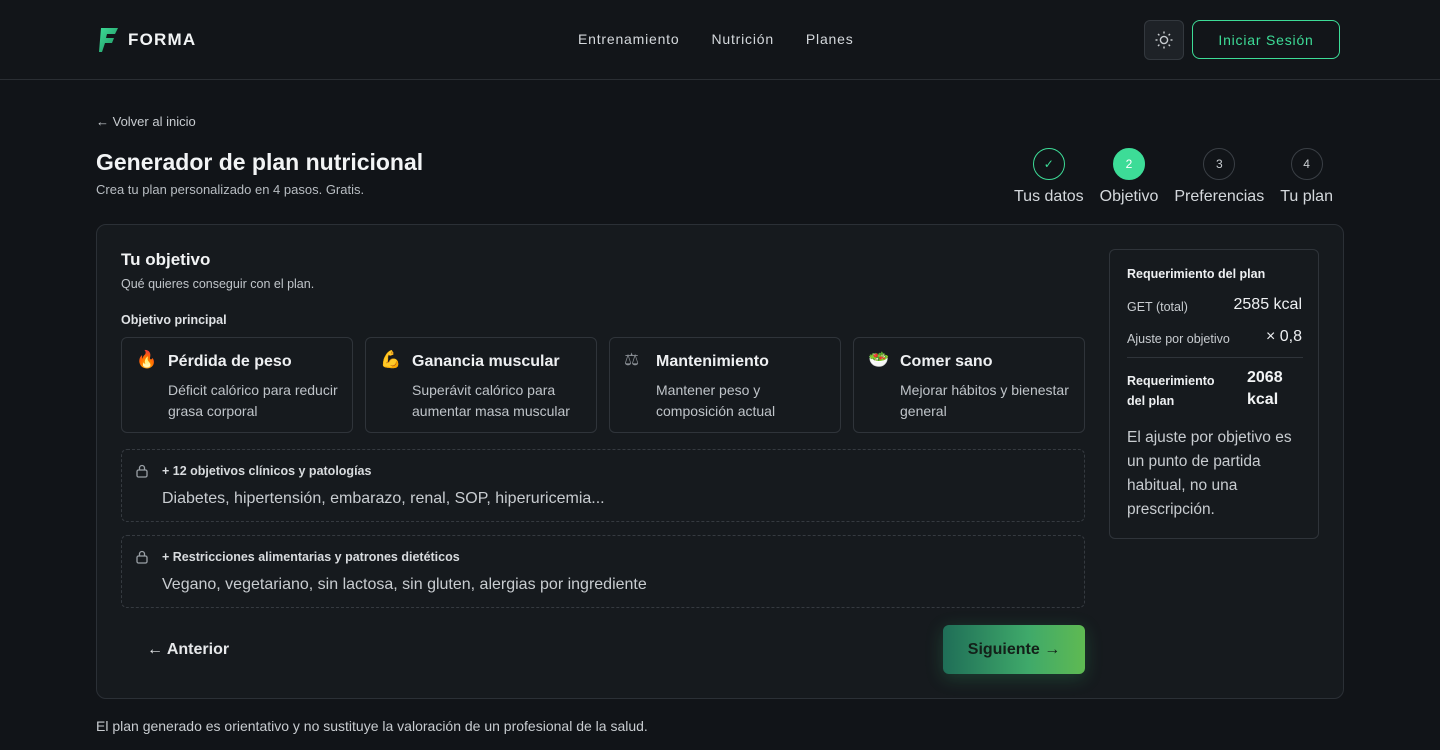 The width and height of the screenshot is (1440, 750). Describe the element at coordinates (391, 359) in the screenshot. I see `muscle-icon: 💪` at that location.